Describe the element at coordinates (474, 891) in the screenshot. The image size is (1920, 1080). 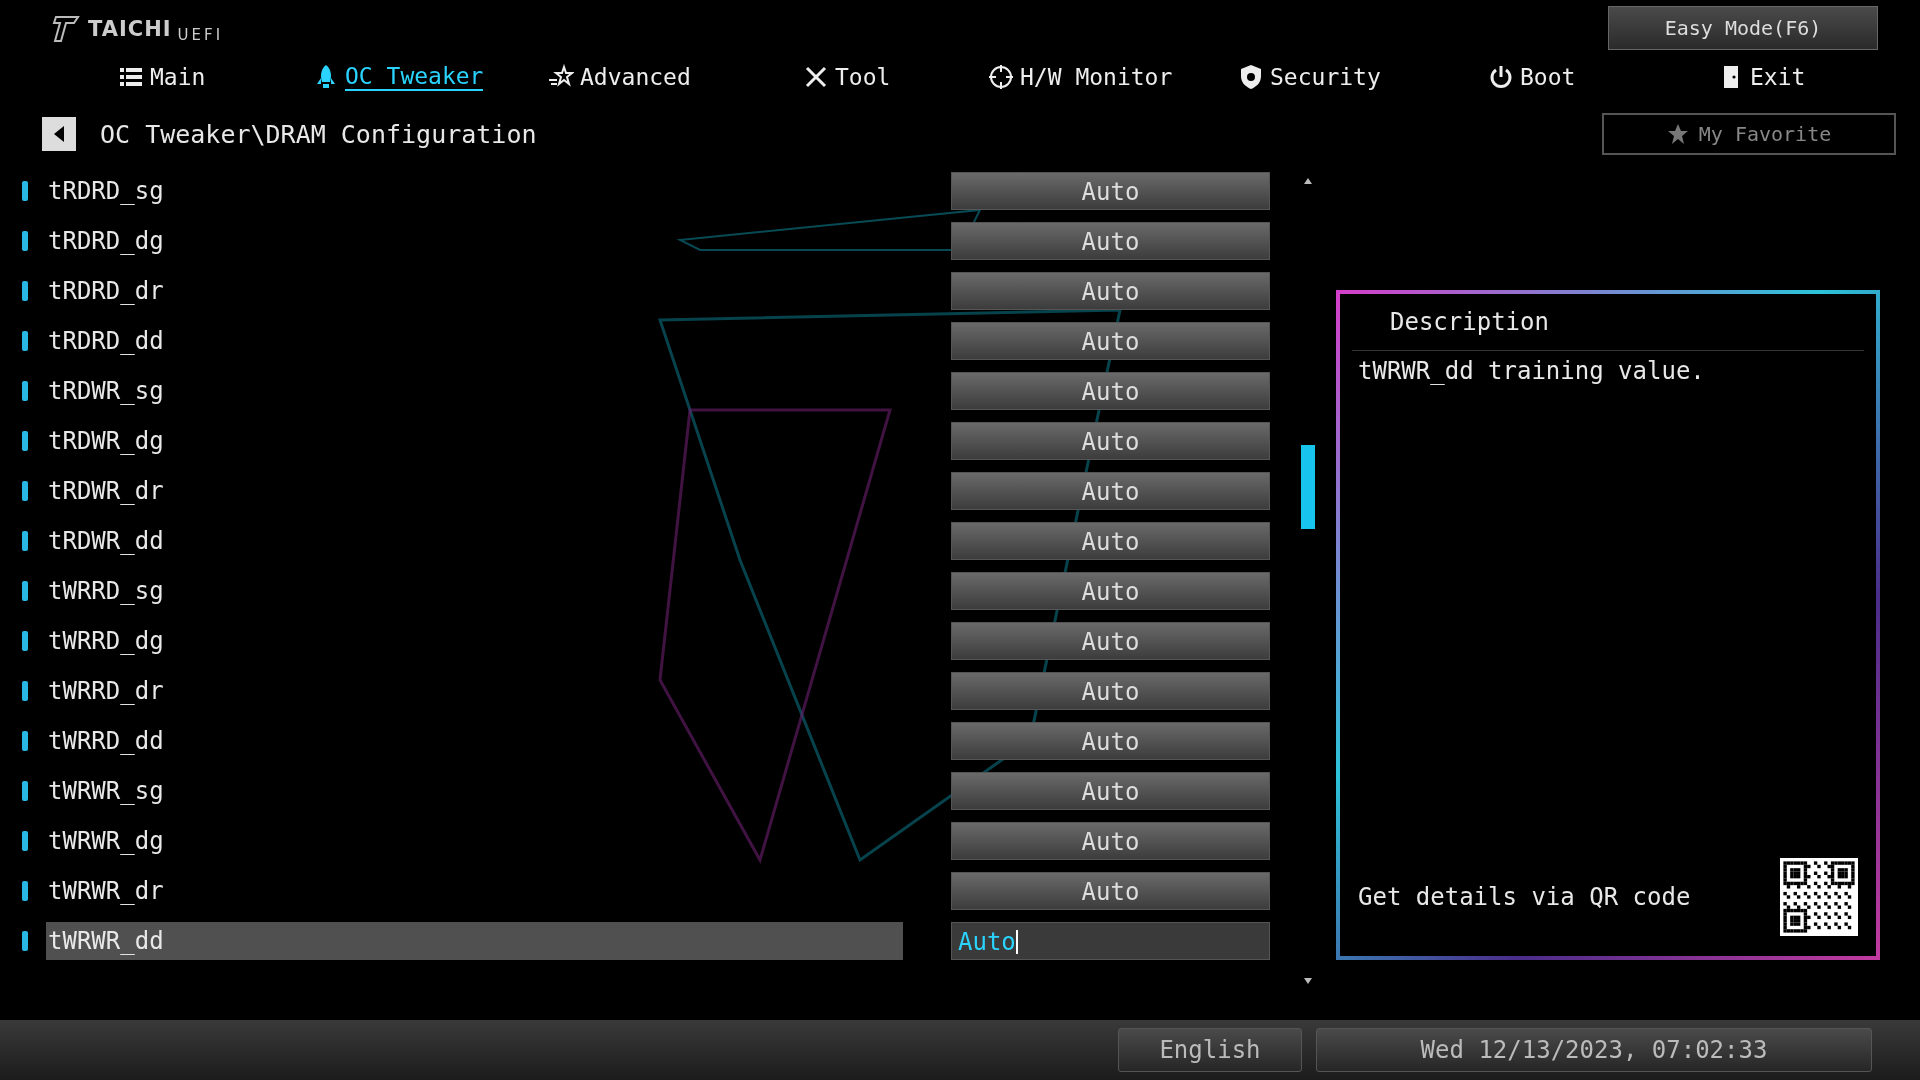
I see `setting-label: tWRWR_dr` at that location.